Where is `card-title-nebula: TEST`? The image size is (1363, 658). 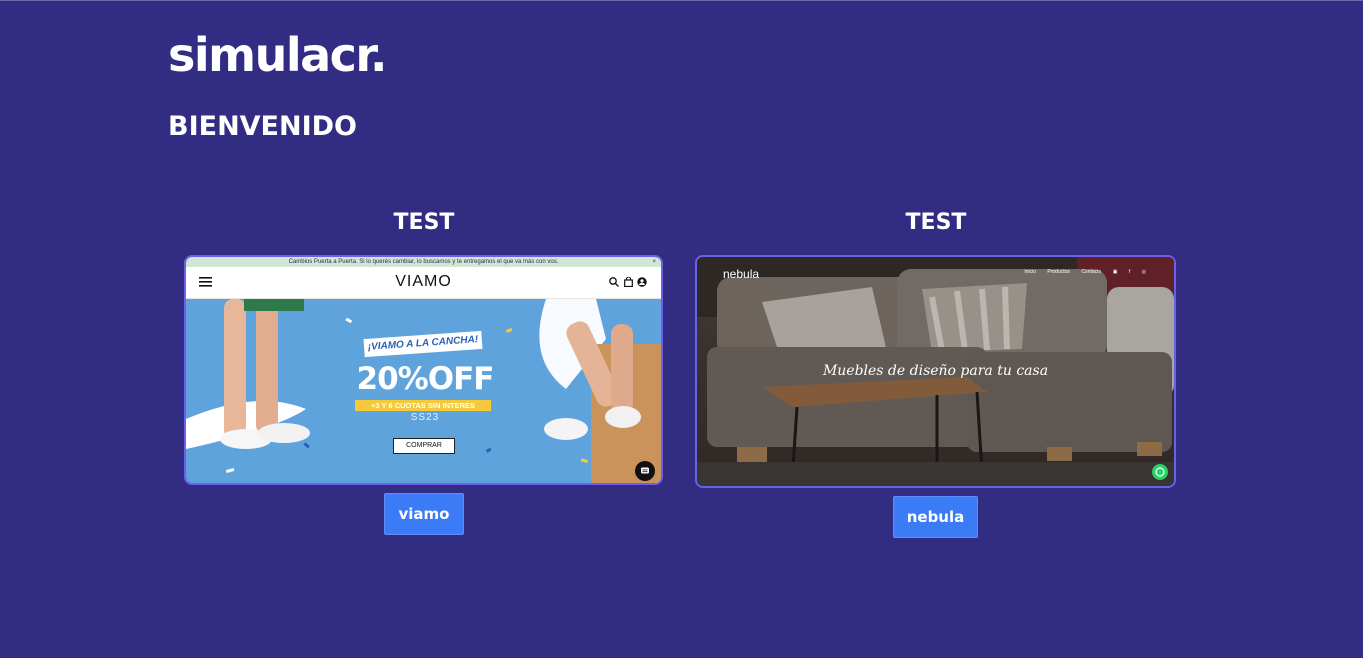 card-title-nebula: TEST is located at coordinates (936, 222).